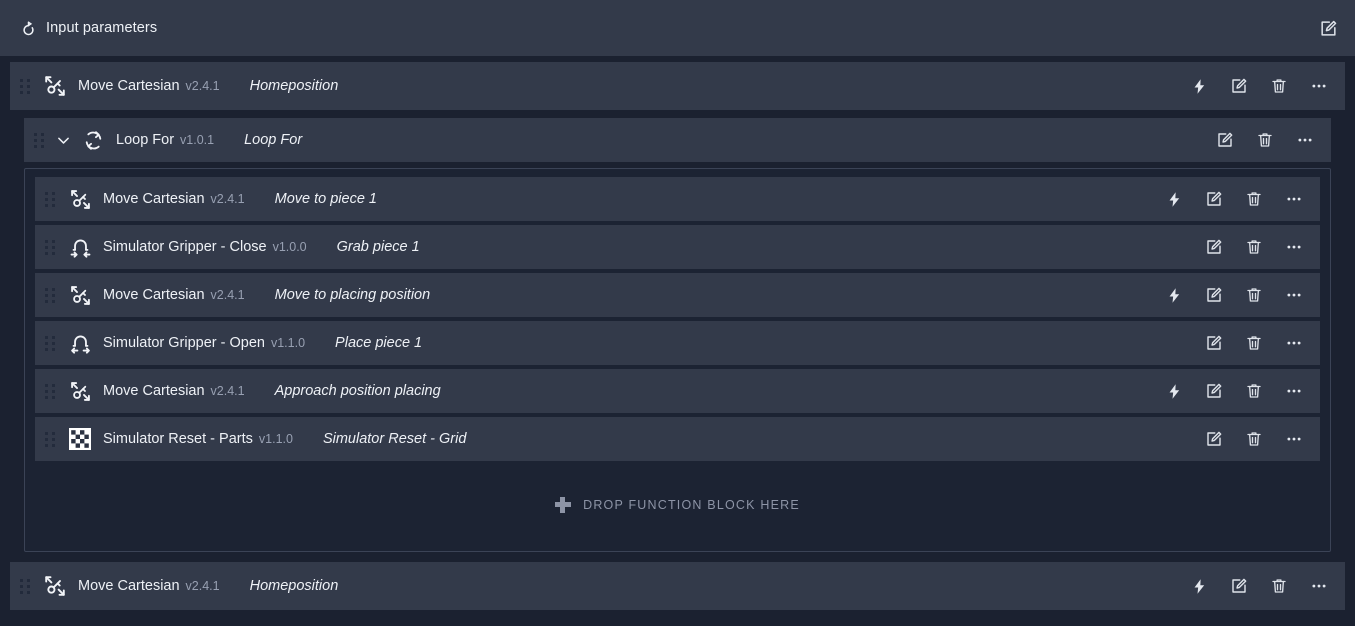  Describe the element at coordinates (394, 439) in the screenshot. I see `block-label: Simulator Reset - Grid` at that location.